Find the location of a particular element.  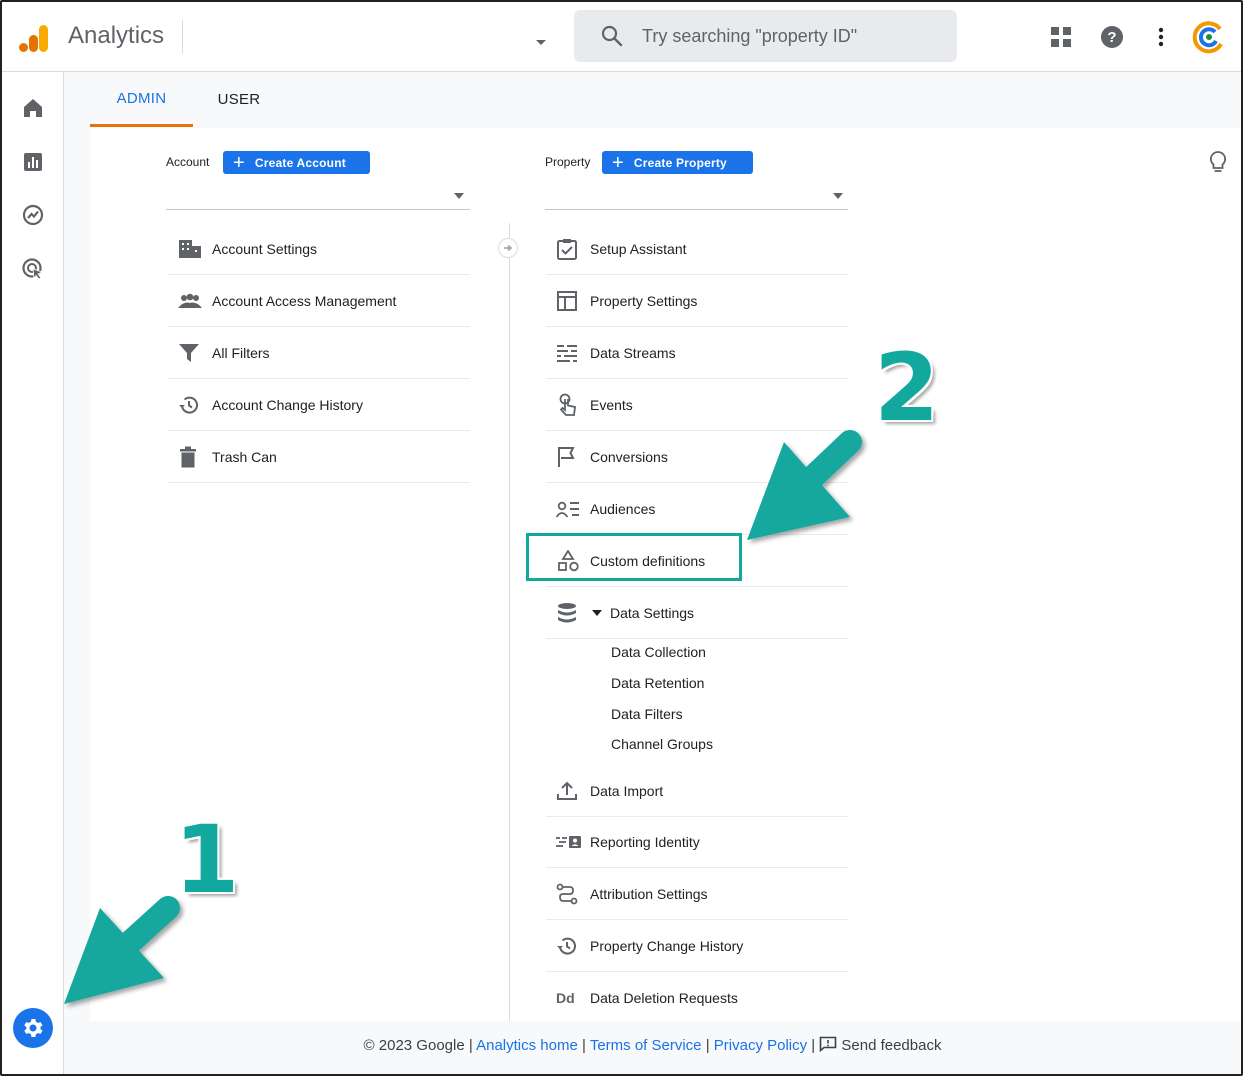

expand-caret-icon is located at coordinates (597, 612).